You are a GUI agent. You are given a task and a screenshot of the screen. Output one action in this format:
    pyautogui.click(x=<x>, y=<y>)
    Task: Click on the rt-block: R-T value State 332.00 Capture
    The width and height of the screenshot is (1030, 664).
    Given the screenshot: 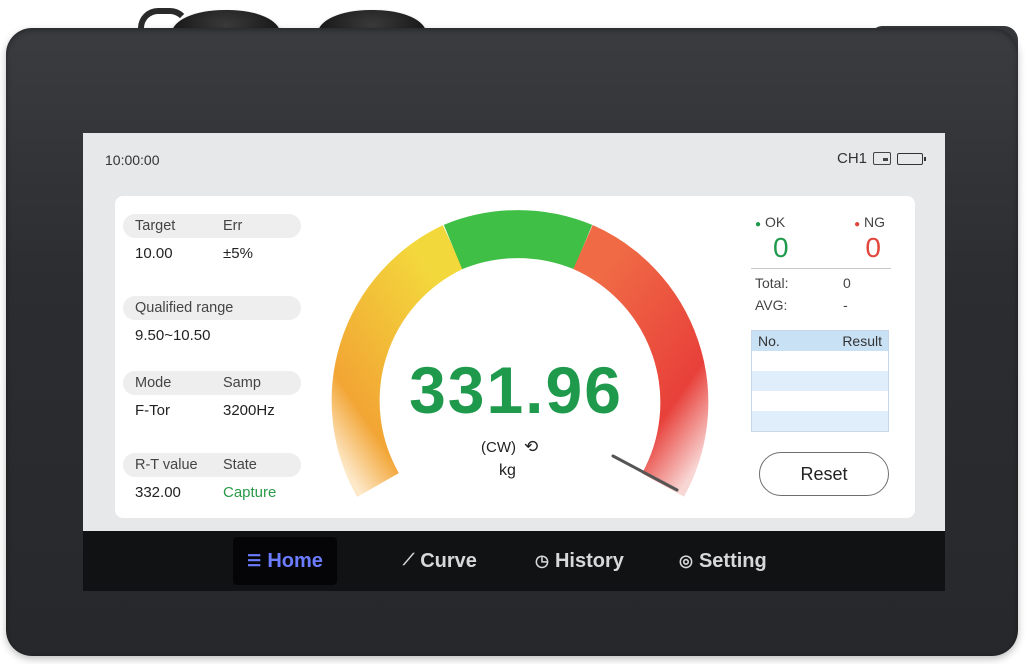 What is the action you would take?
    pyautogui.click(x=212, y=479)
    